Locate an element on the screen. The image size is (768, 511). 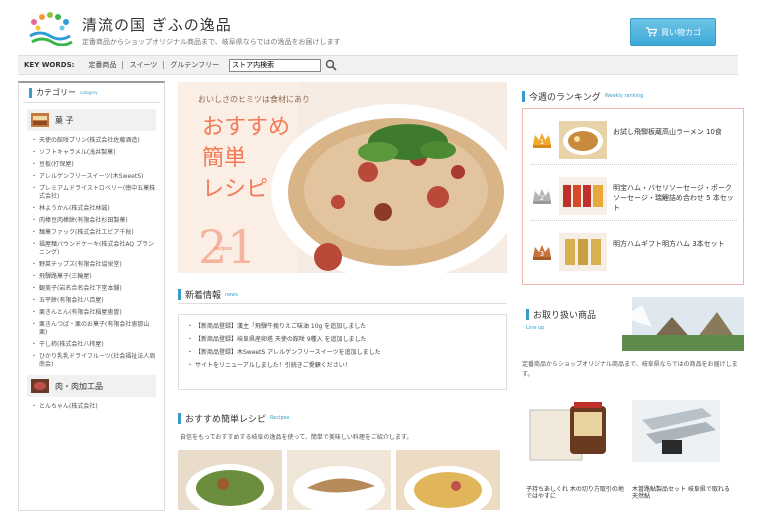
site-title: 清流の国 ぎふの逸品 is located at coordinates (157, 24).